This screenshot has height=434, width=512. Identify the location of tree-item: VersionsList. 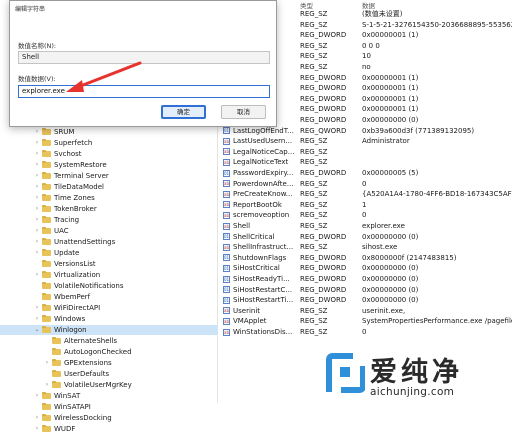
(65, 264).